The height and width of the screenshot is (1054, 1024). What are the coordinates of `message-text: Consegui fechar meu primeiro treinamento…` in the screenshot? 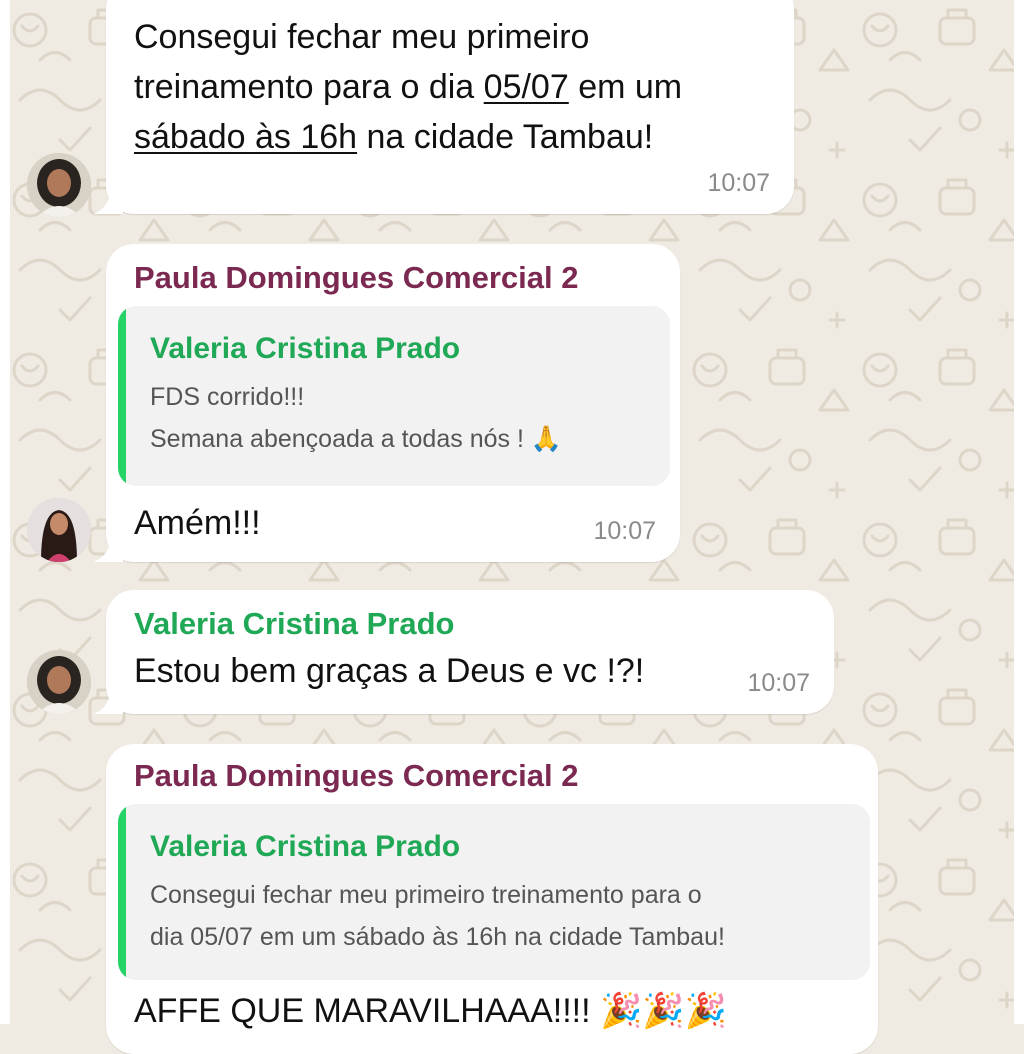 It's located at (408, 87).